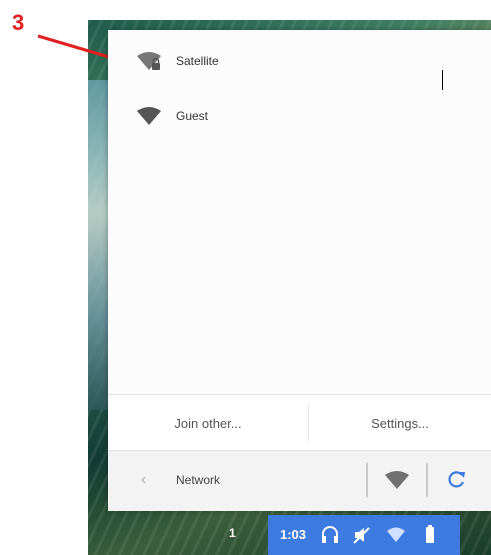 The width and height of the screenshot is (491, 555). What do you see at coordinates (192, 116) in the screenshot?
I see `network-label: Guest` at bounding box center [192, 116].